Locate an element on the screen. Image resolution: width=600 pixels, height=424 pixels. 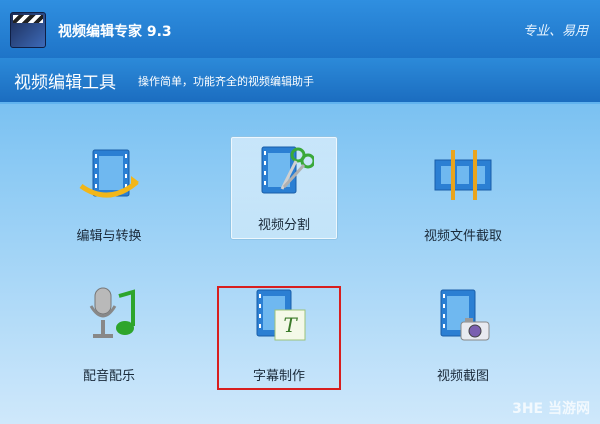
tool-video-screenshot: 视频截图 is located at coordinates (463, 335).